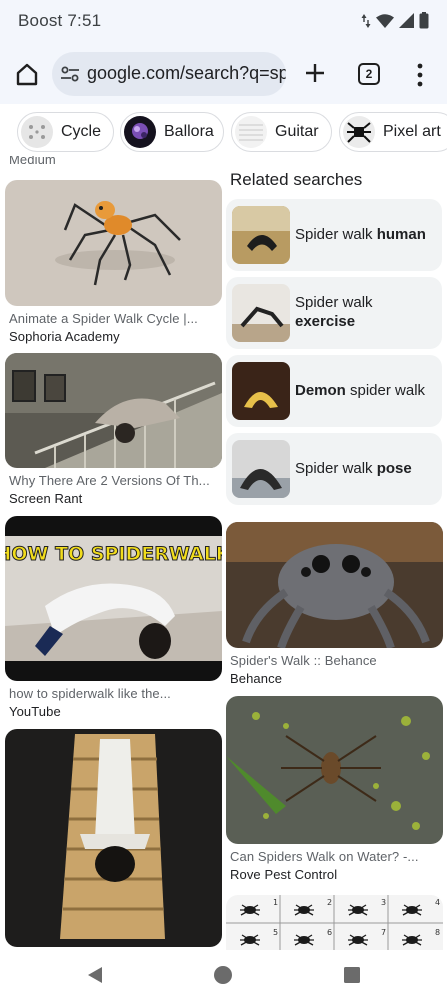 This screenshot has height=1000, width=447. What do you see at coordinates (303, 660) in the screenshot?
I see `result-title: Spider's Walk :: Behance` at bounding box center [303, 660].